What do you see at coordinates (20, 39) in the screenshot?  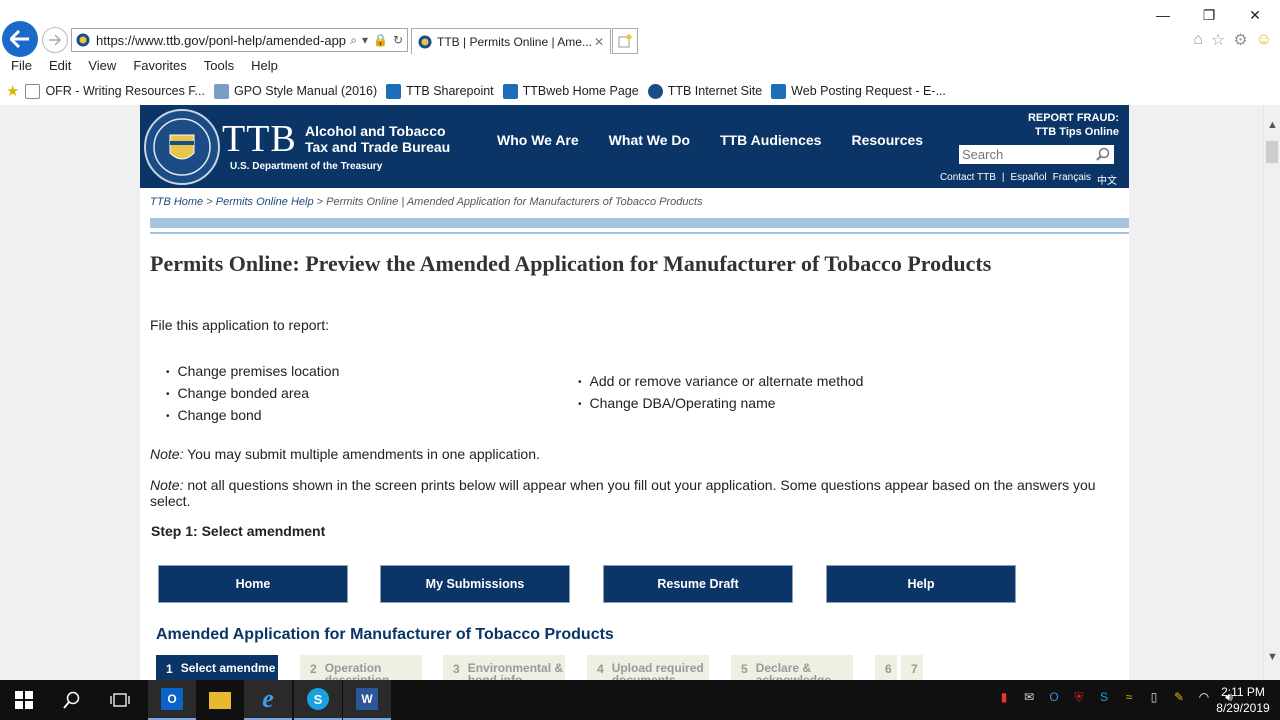 I see `back-button` at bounding box center [20, 39].